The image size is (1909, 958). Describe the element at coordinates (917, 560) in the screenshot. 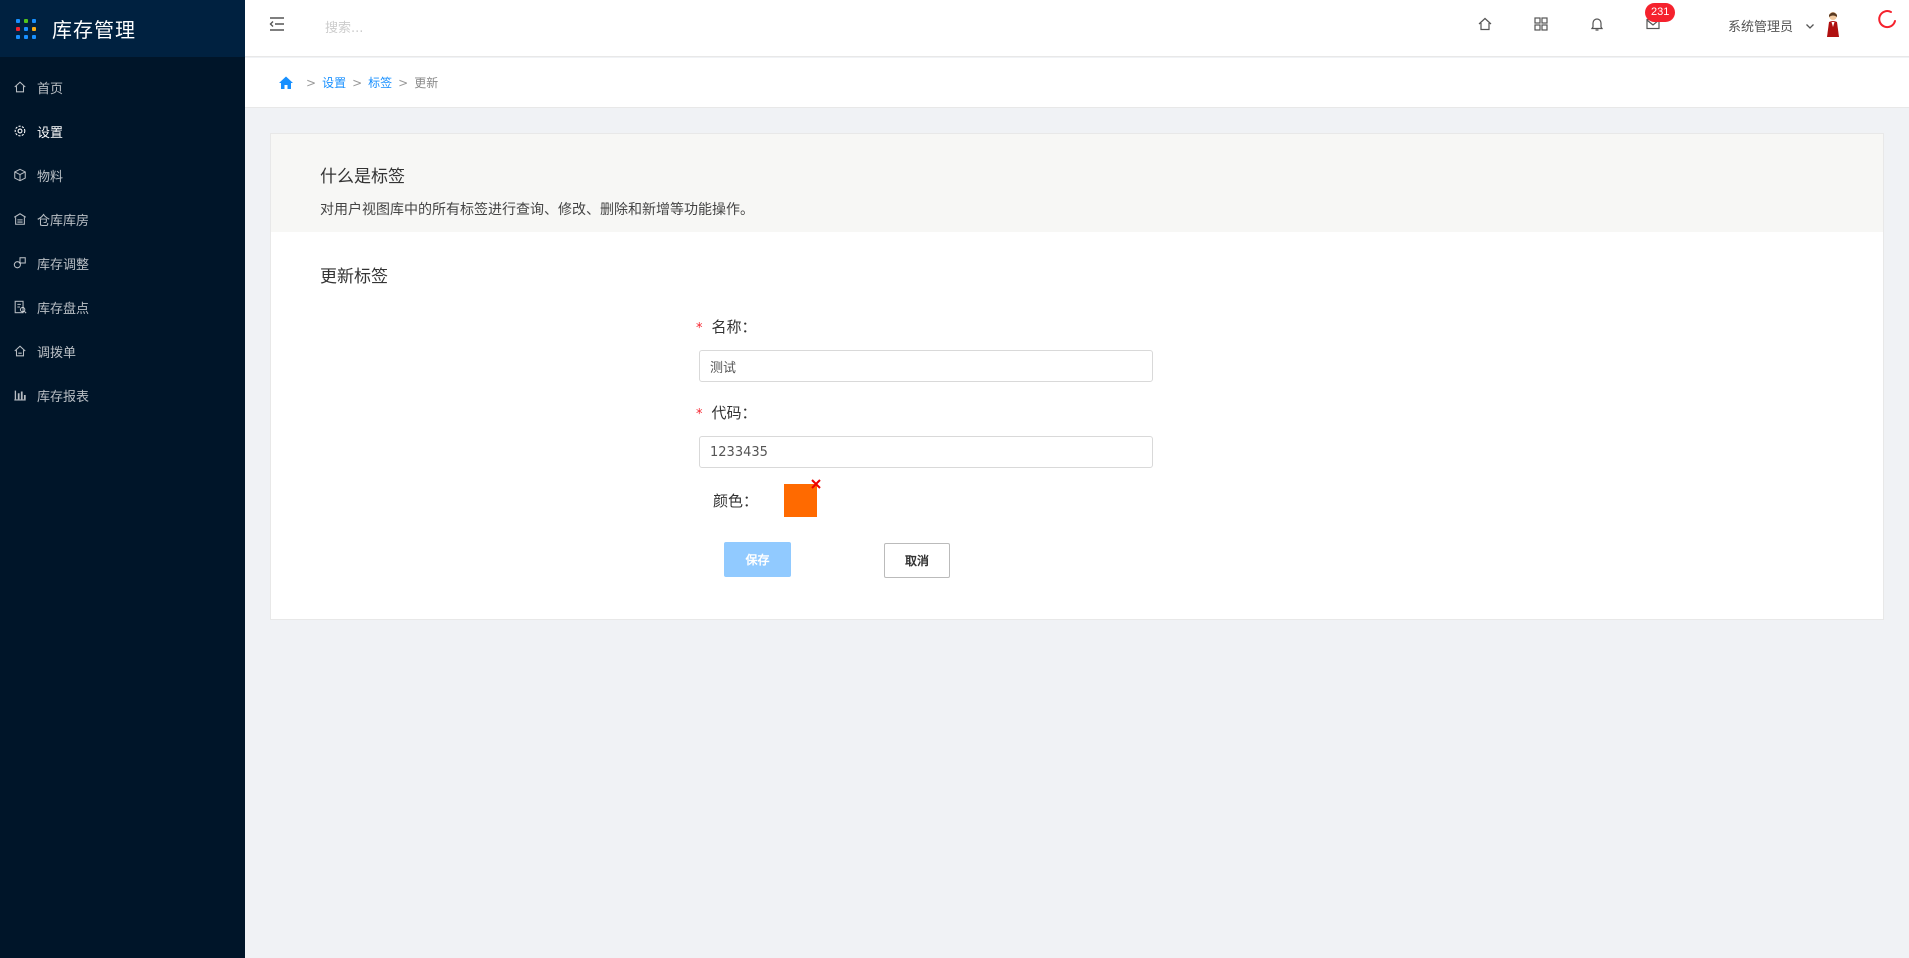

I see `cancel-button: 取消` at that location.